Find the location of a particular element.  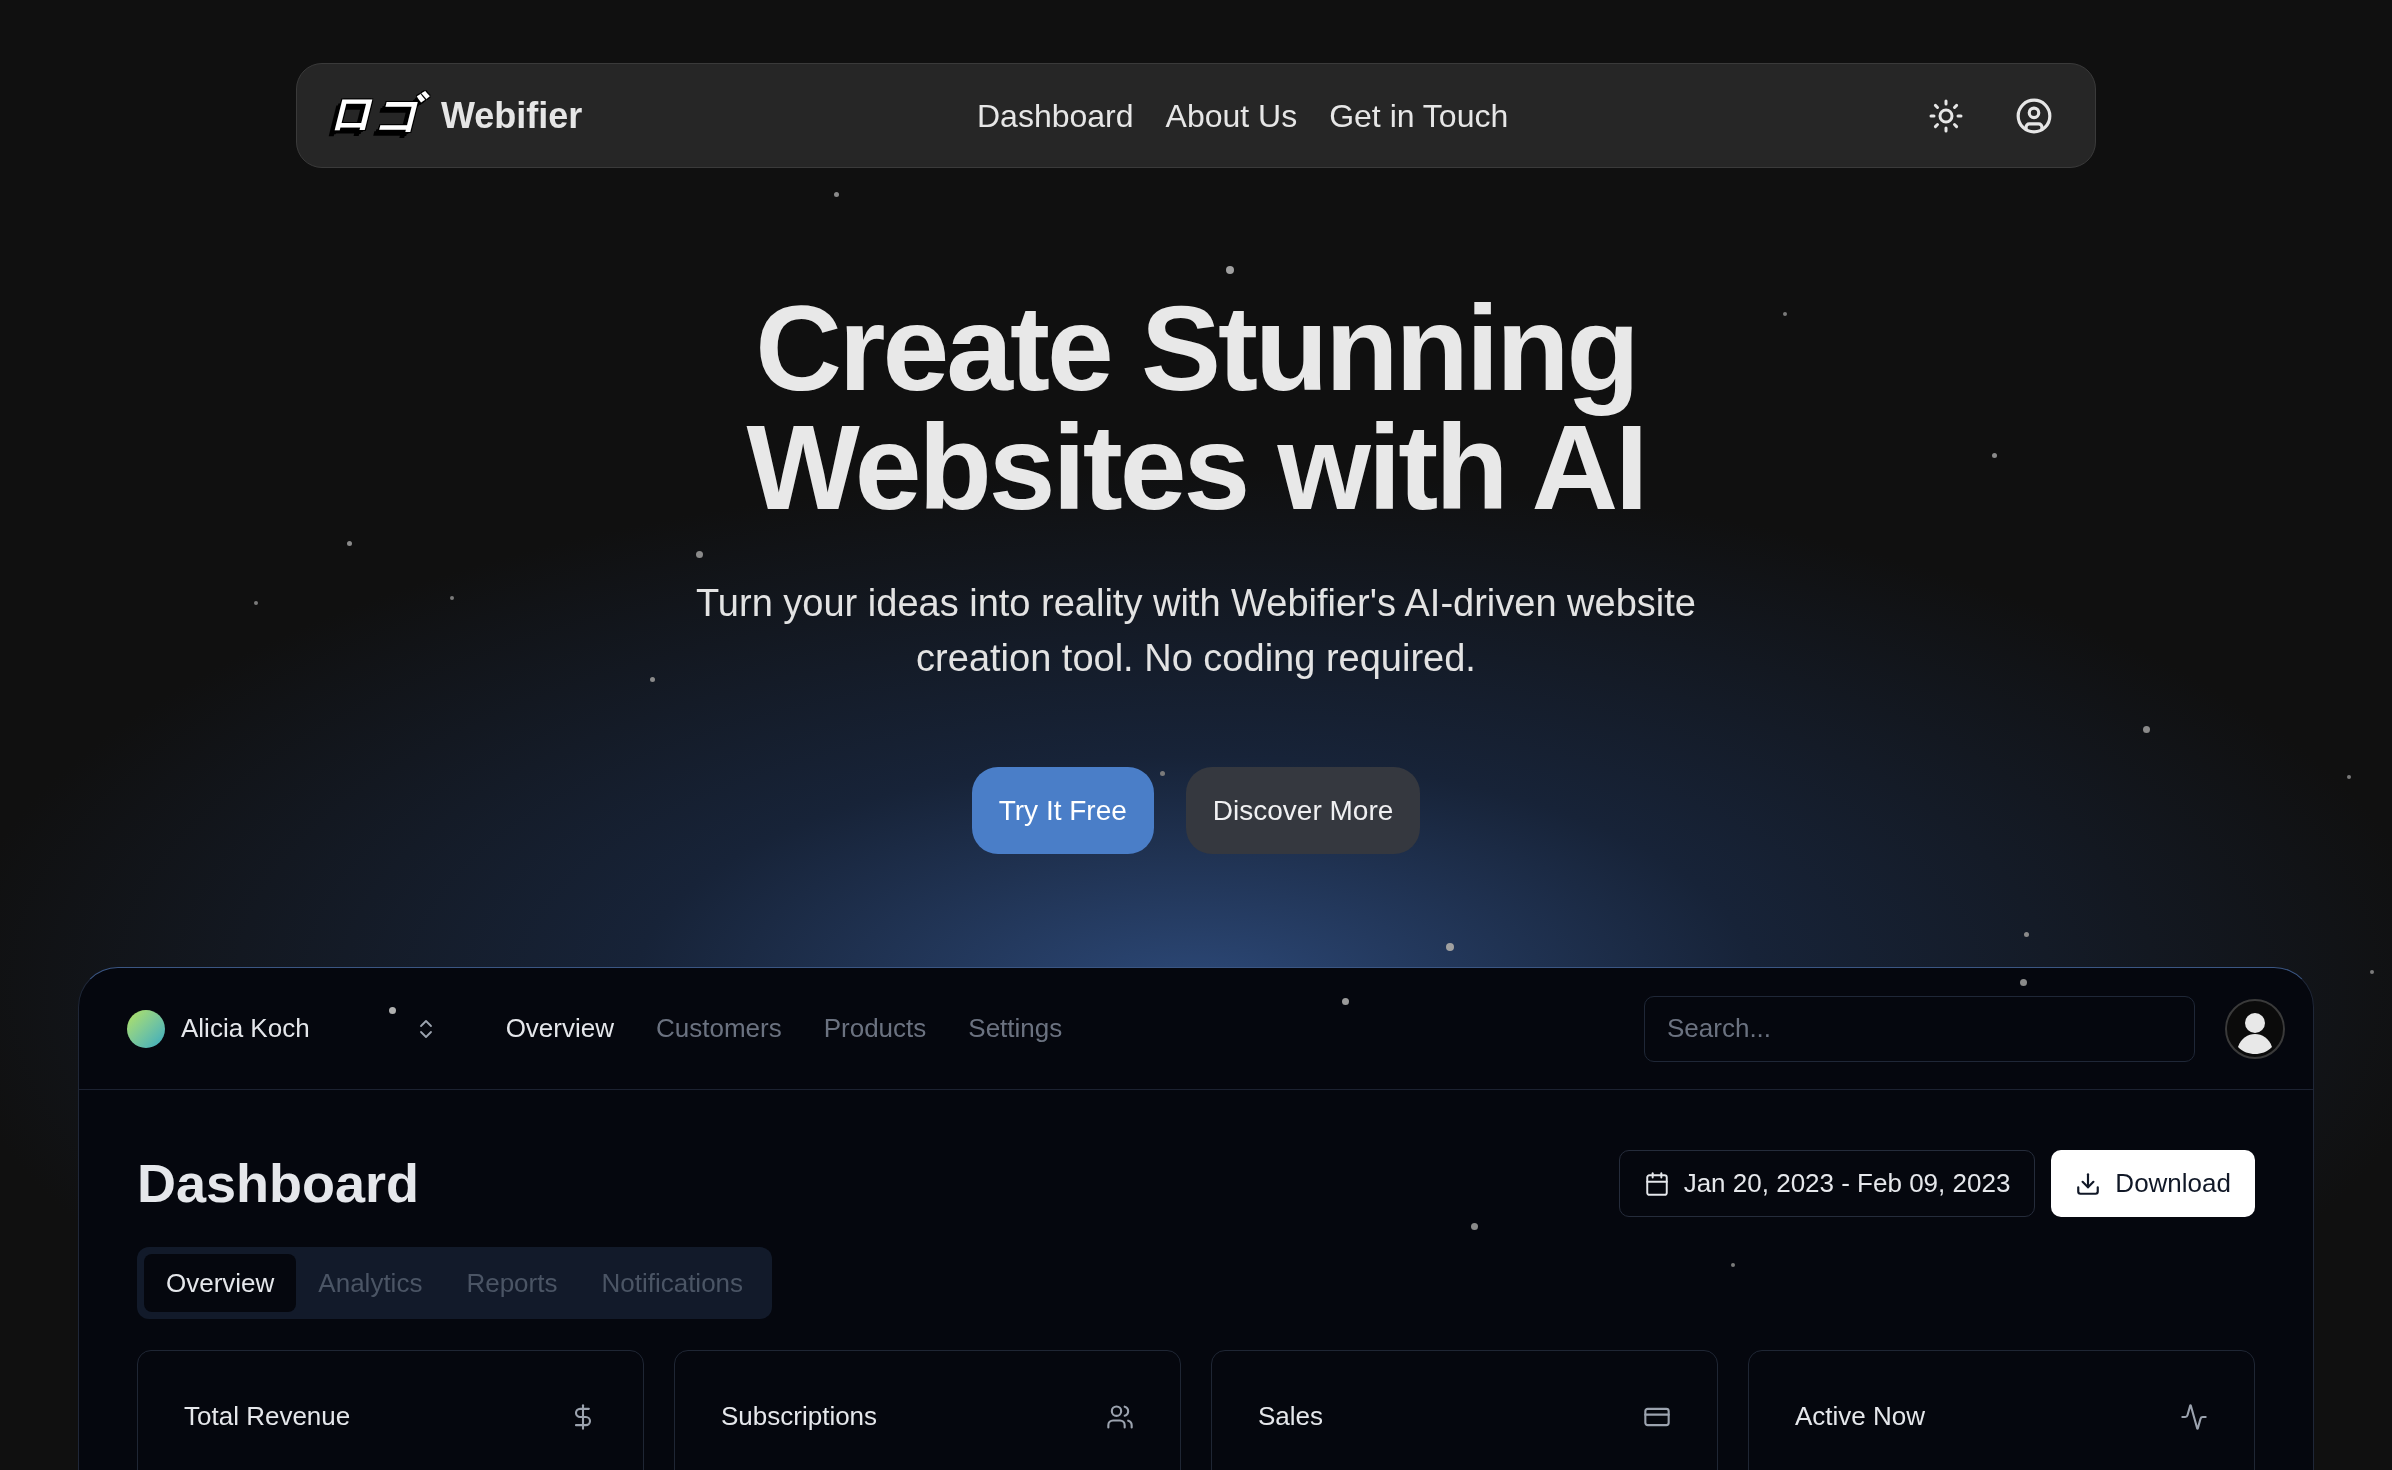

hero-subtitle: Turn your ideas into reality with Webifier's AI-driven website creation tool. No coding required. is located at coordinates (1196, 631).